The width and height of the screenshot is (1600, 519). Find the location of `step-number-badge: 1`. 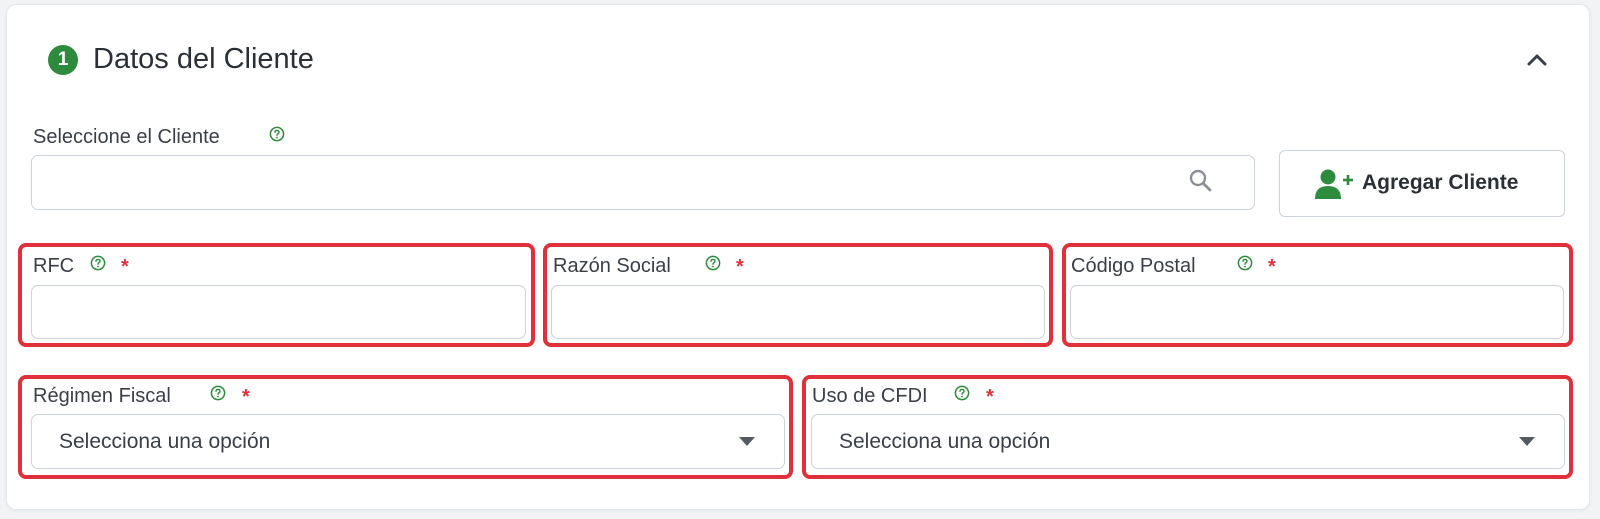

step-number-badge: 1 is located at coordinates (63, 60).